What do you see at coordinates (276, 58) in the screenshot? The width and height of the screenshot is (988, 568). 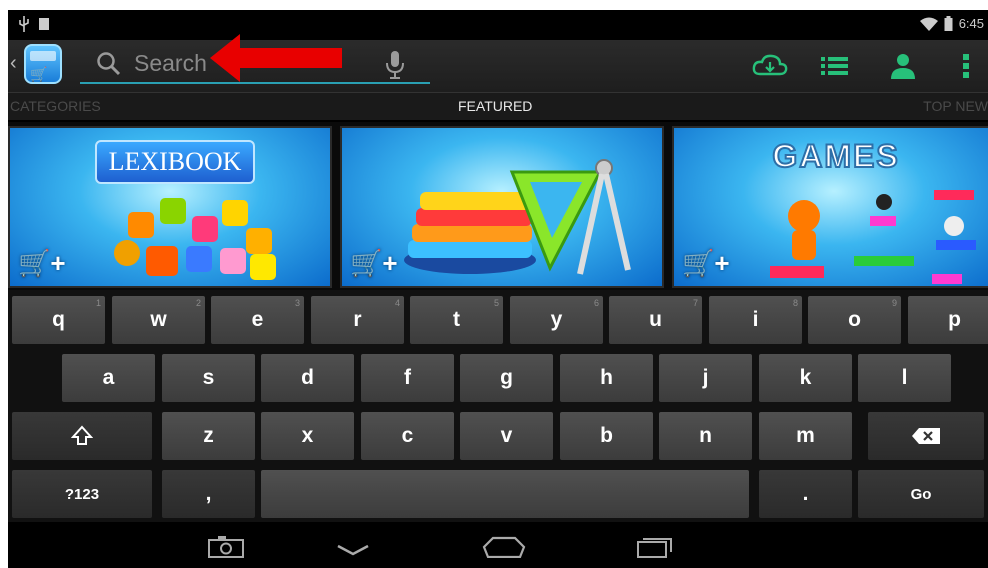 I see `red-arrow-annotation` at bounding box center [276, 58].